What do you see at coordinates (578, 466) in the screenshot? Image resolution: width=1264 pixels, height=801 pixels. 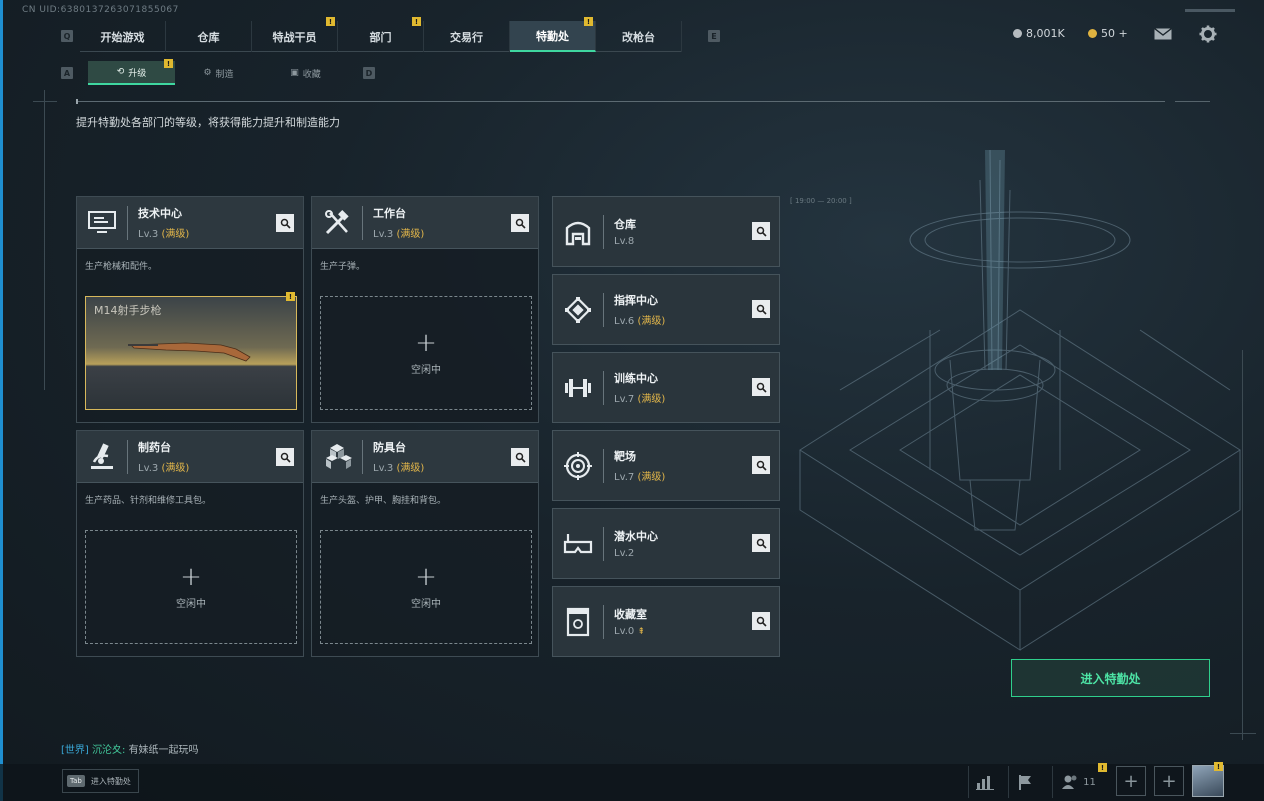 I see `target-icon` at bounding box center [578, 466].